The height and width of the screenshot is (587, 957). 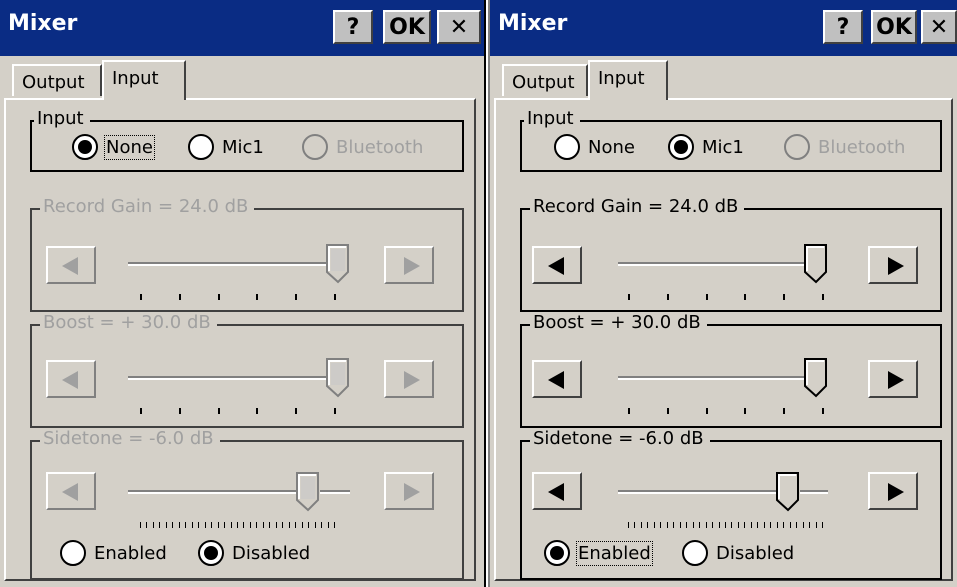 I want to click on radio-sidetone-enabled-label: Enabled, so click(x=130, y=553).